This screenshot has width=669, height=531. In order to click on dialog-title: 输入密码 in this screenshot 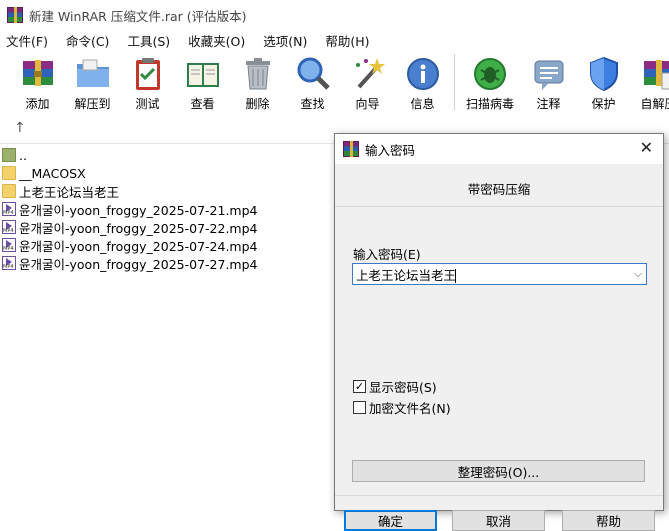, I will do `click(390, 149)`.